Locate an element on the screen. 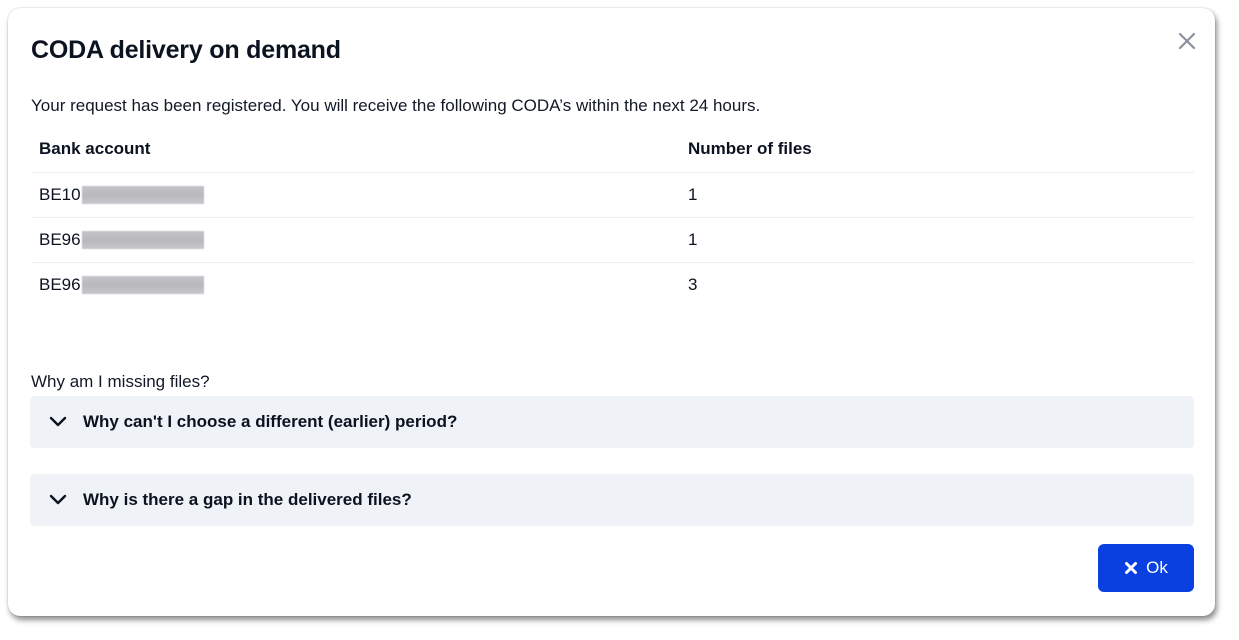  bank-account-prefix: BE10 is located at coordinates (60, 194).